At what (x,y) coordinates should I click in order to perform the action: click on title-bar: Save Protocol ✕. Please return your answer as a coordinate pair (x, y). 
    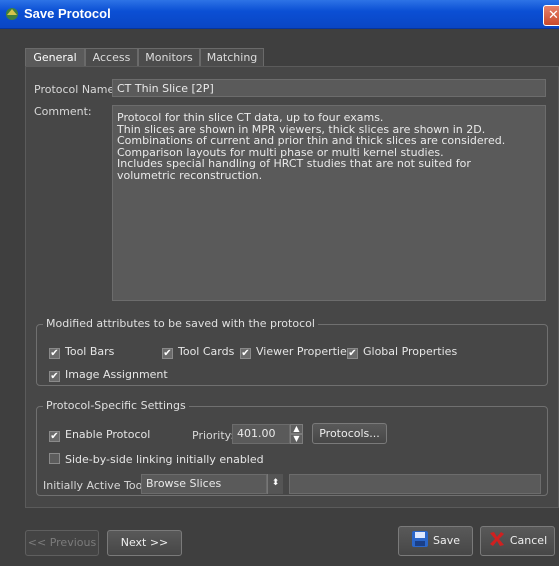
    Looking at the image, I should click on (279, 14).